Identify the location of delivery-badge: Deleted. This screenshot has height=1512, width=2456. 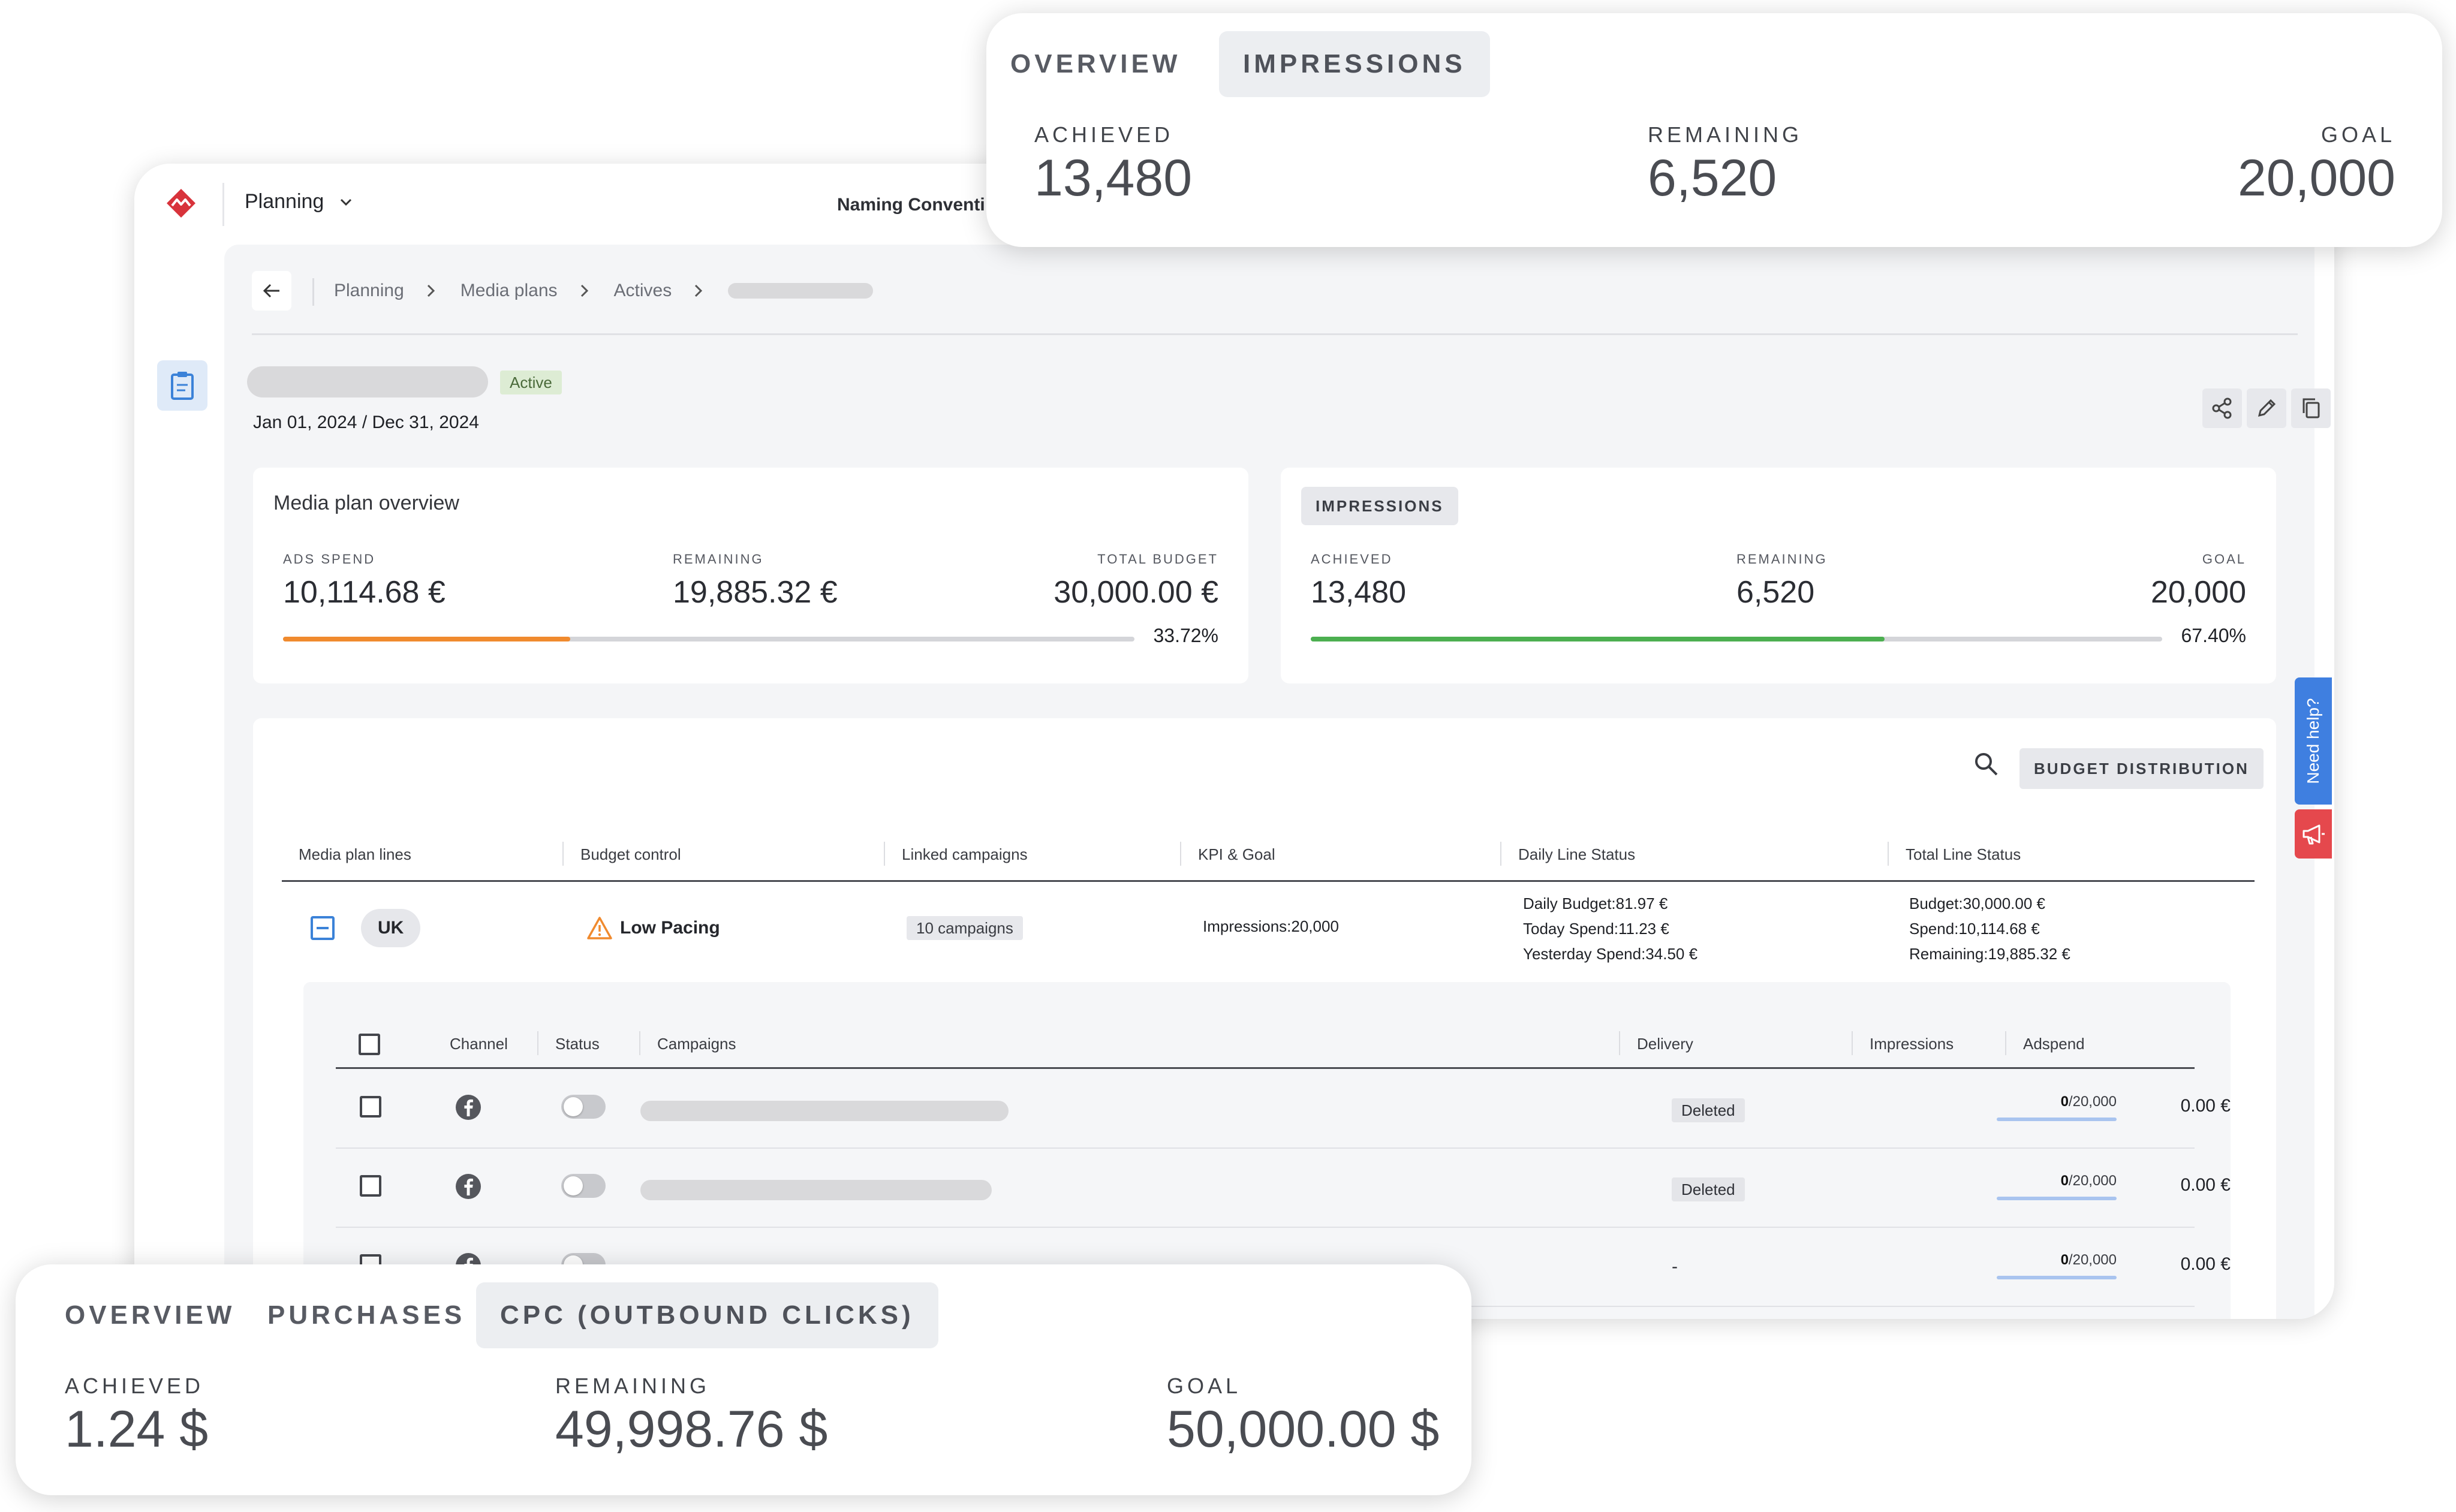
(1708, 1189).